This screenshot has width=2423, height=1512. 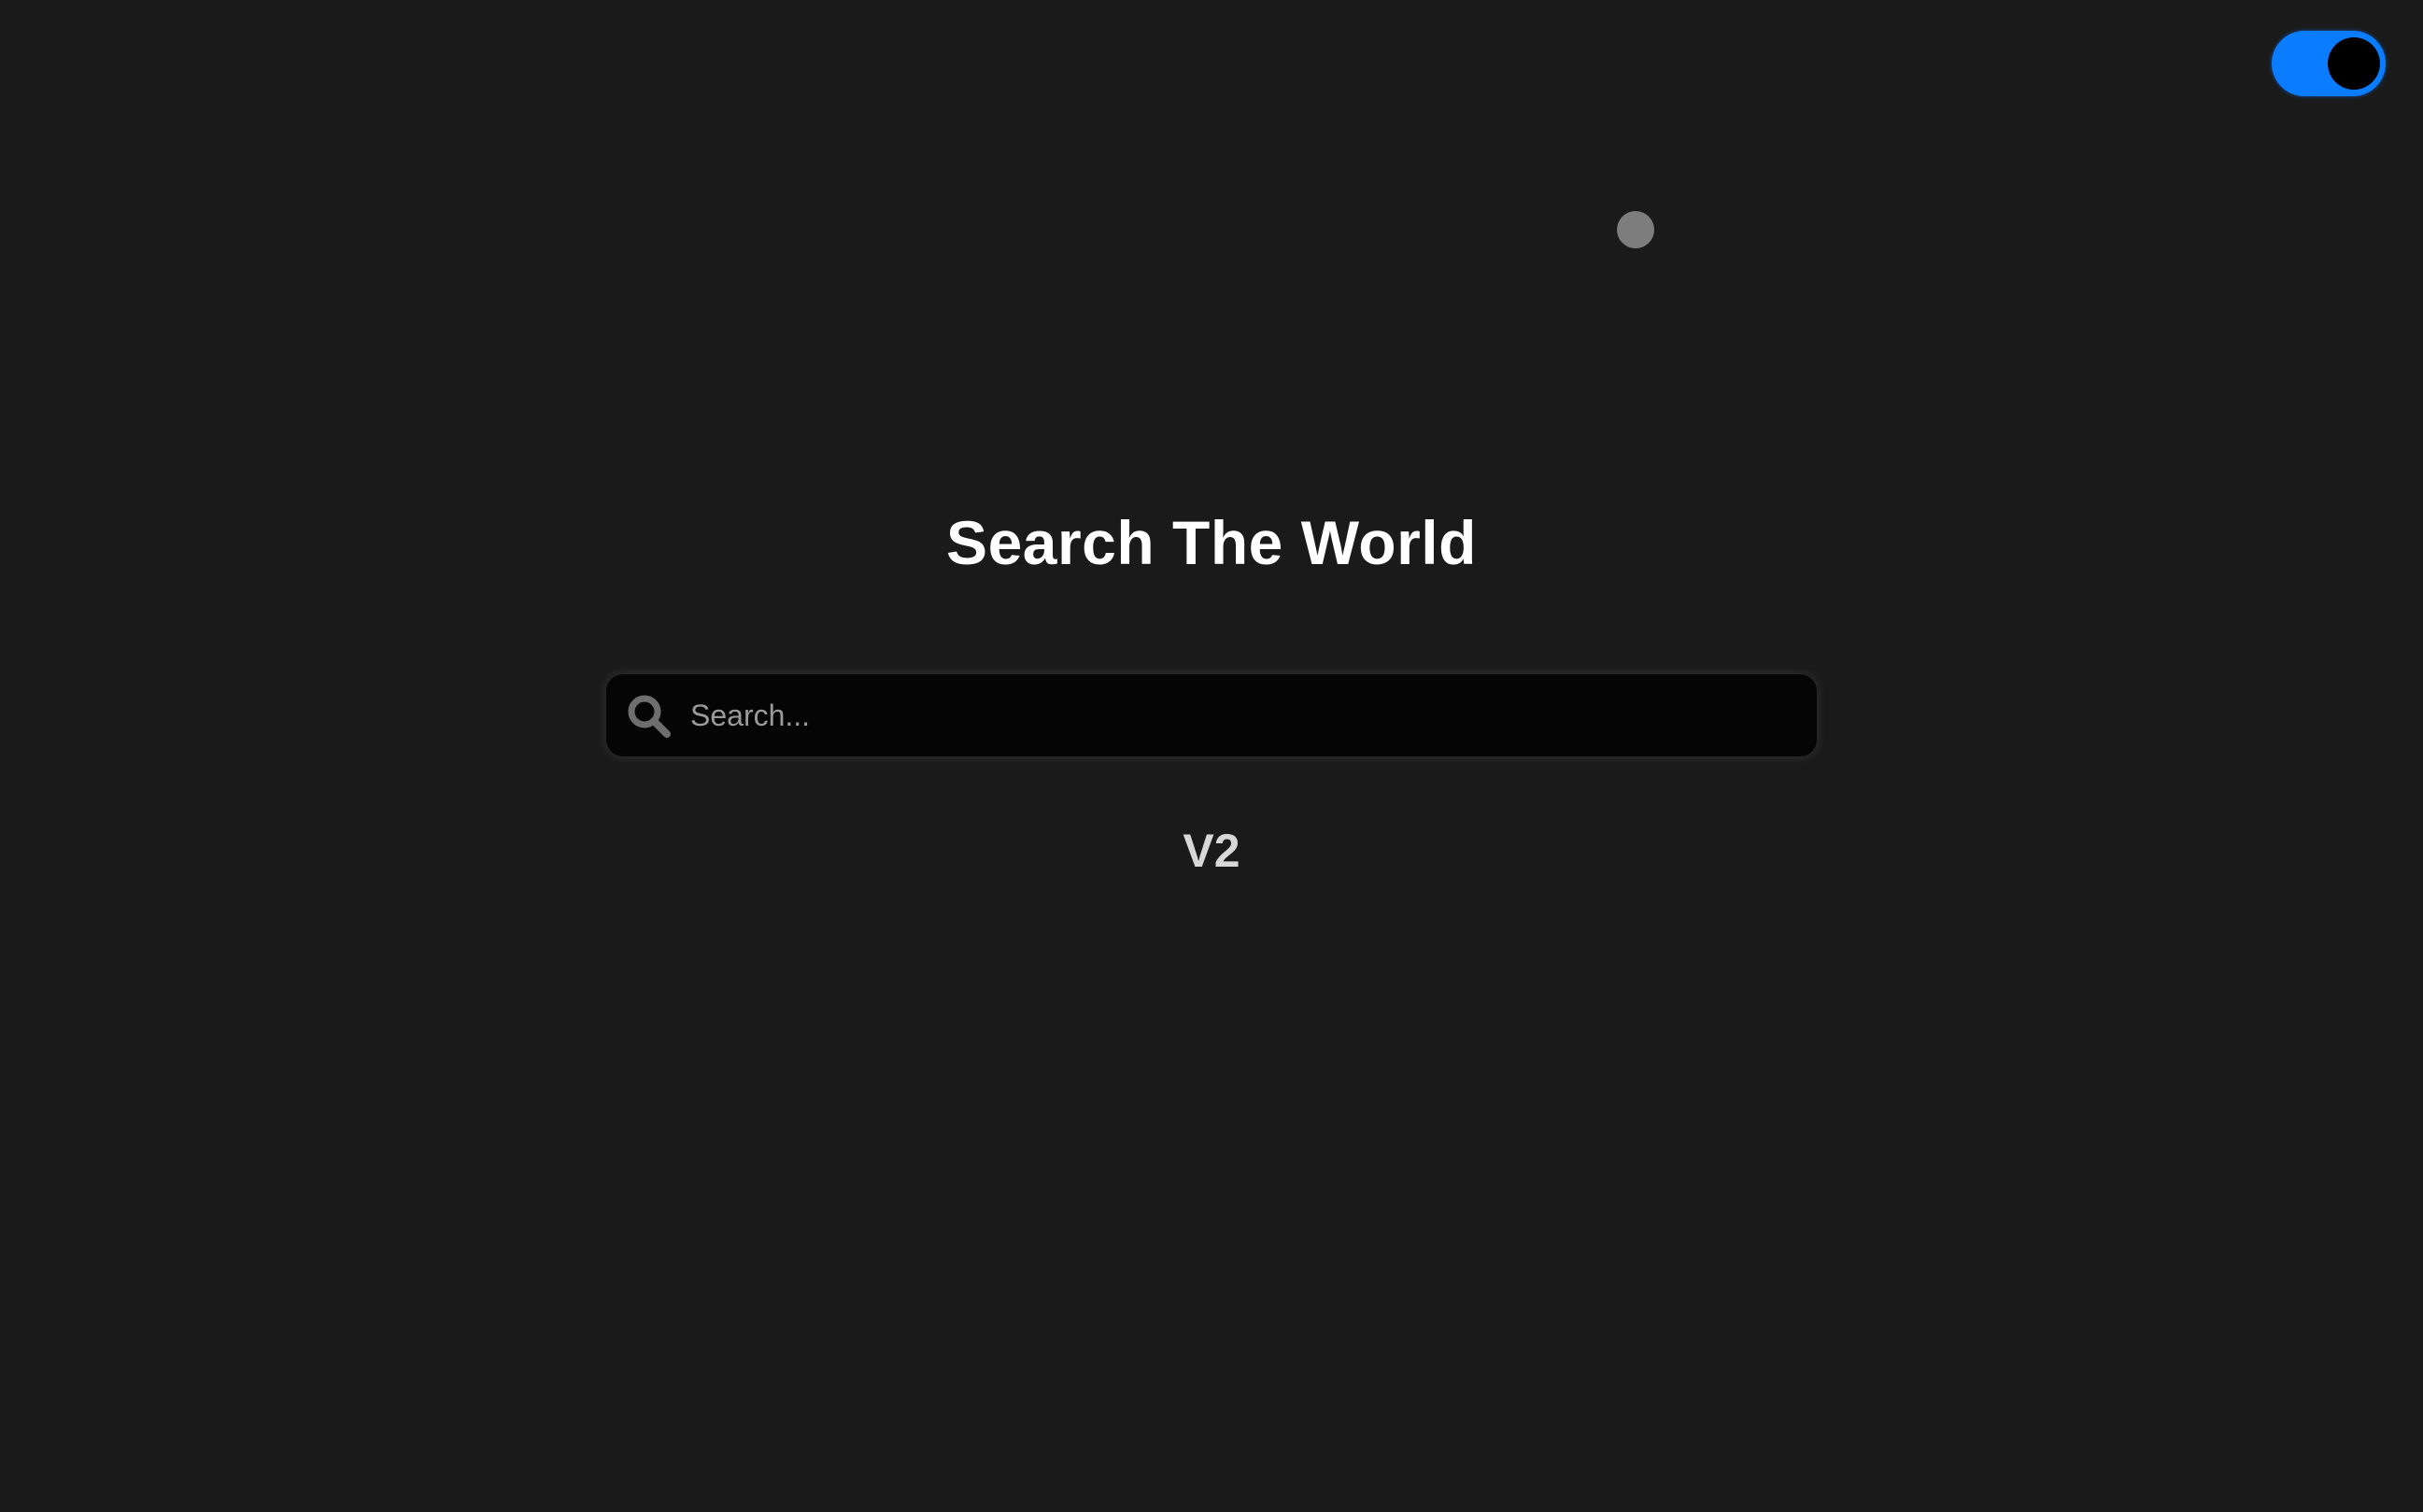 I want to click on theme-toggle, so click(x=2329, y=64).